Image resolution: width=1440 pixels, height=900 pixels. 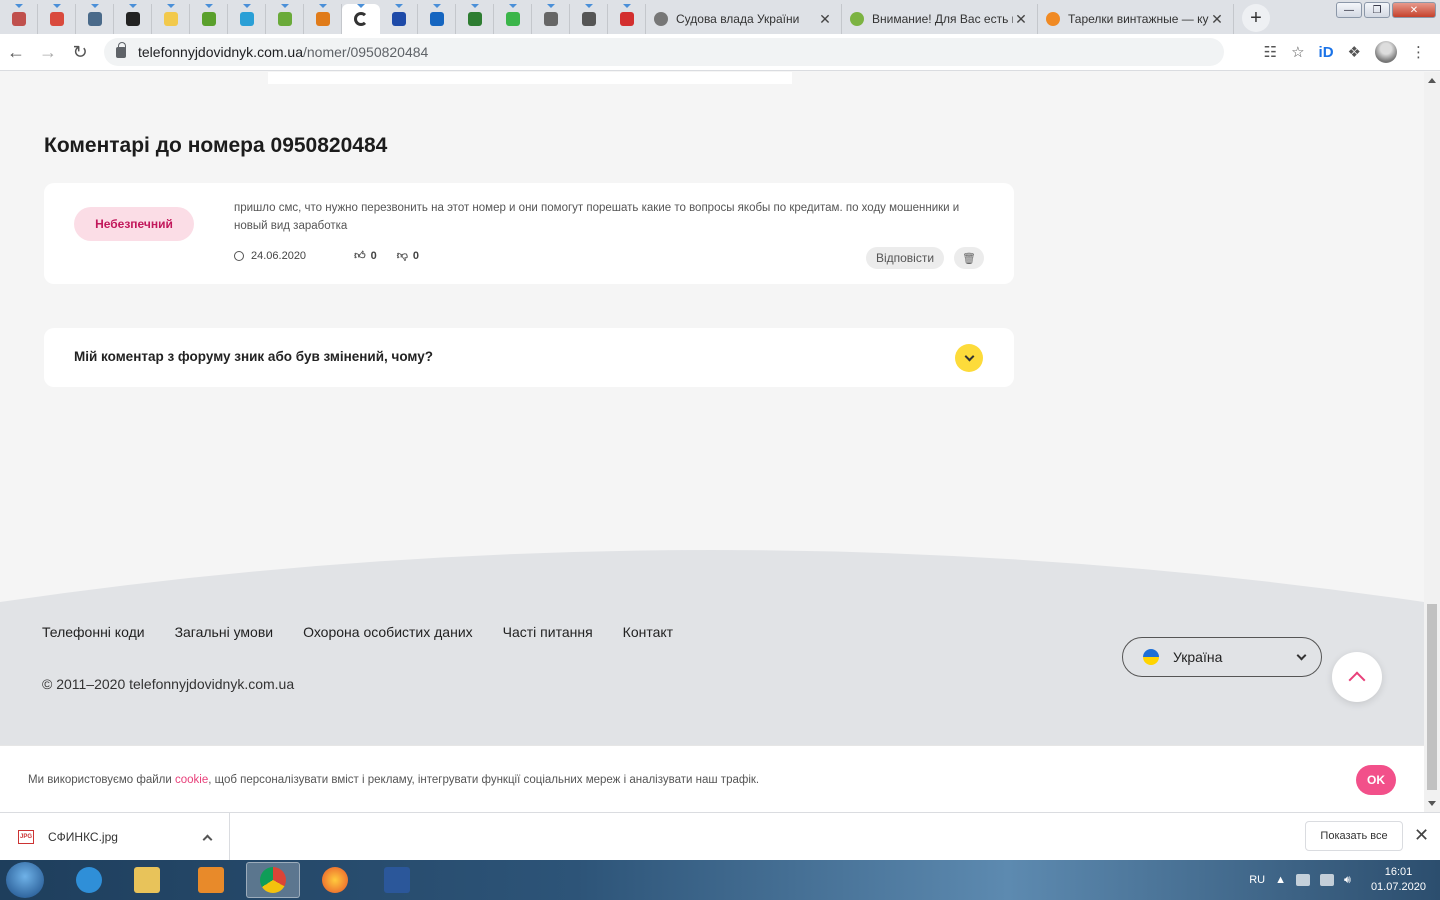 I want to click on reload-button: ↻, so click(x=80, y=52).